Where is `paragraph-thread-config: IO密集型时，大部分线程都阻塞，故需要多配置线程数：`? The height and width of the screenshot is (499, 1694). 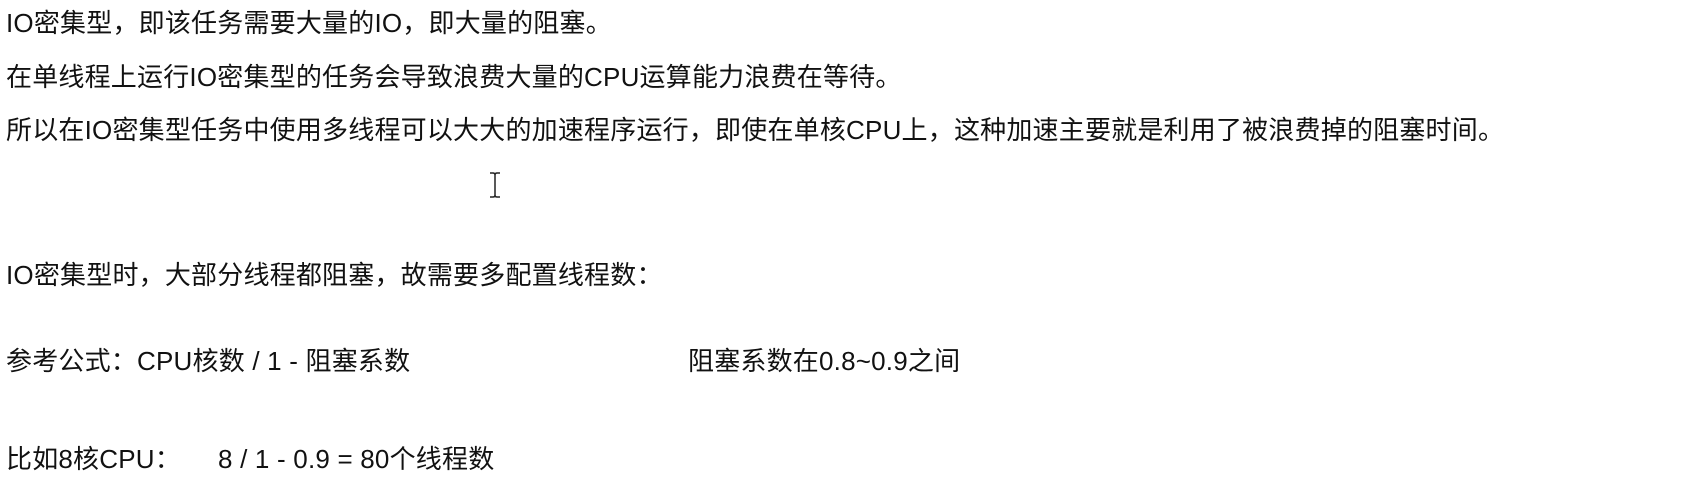 paragraph-thread-config: IO密集型时，大部分线程都阻塞，故需要多配置线程数： is located at coordinates (334, 275).